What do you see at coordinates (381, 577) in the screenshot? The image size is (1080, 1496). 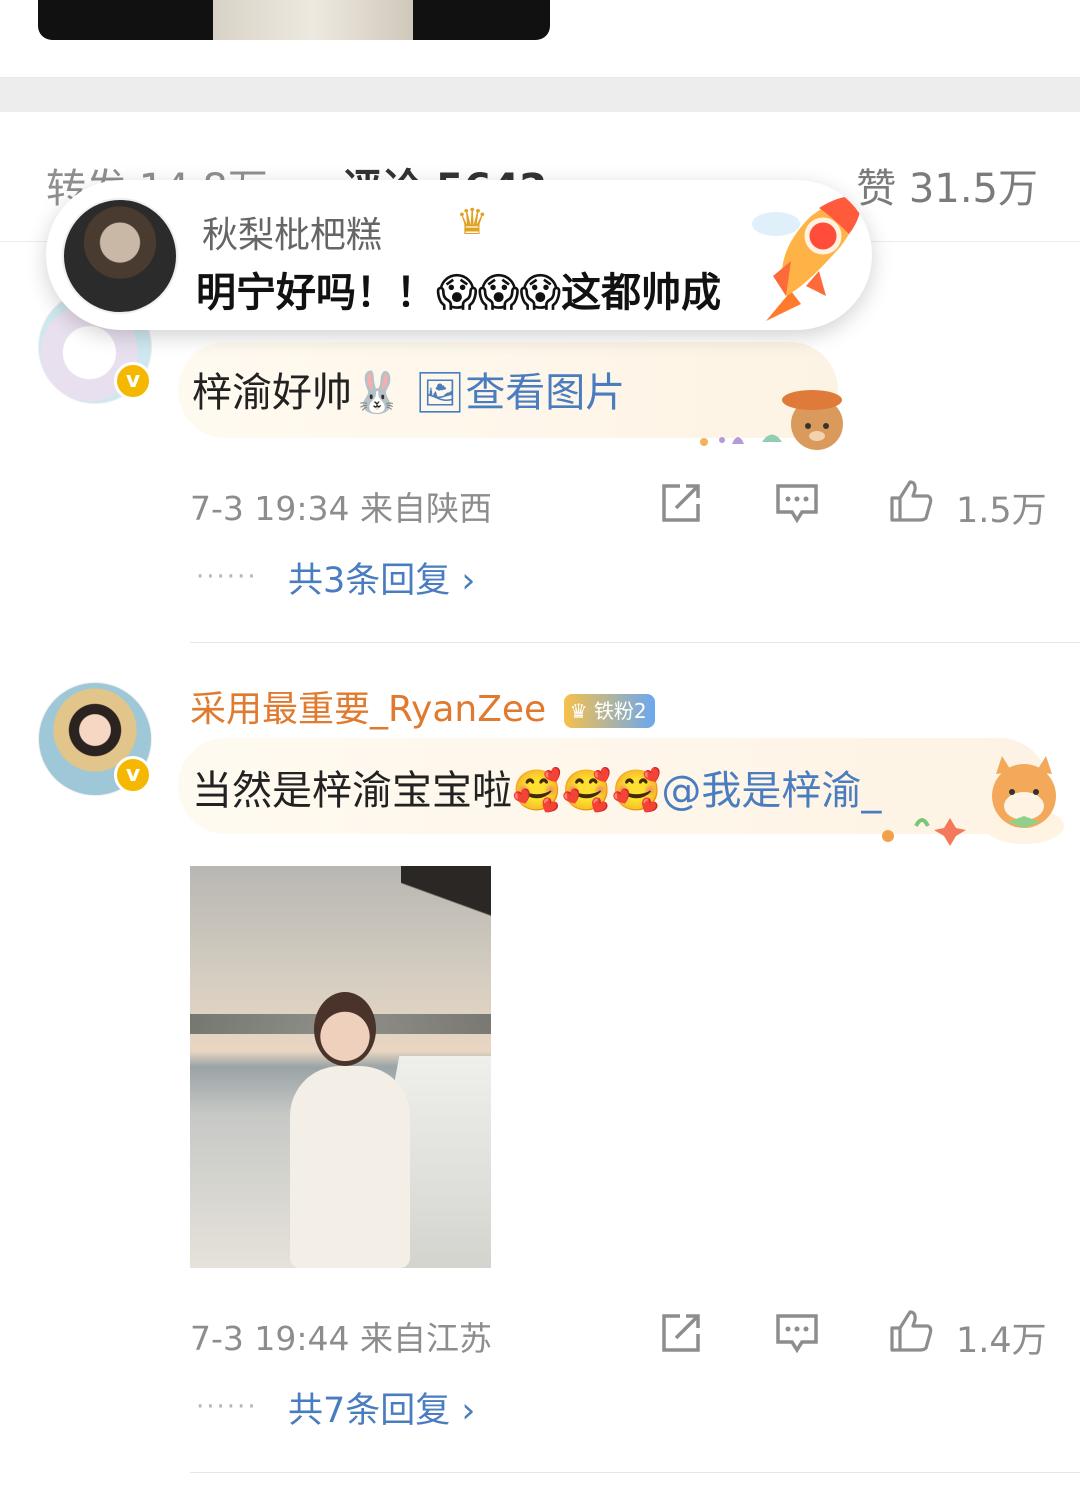 I see `view-replies-link: 共3条回复 ›` at bounding box center [381, 577].